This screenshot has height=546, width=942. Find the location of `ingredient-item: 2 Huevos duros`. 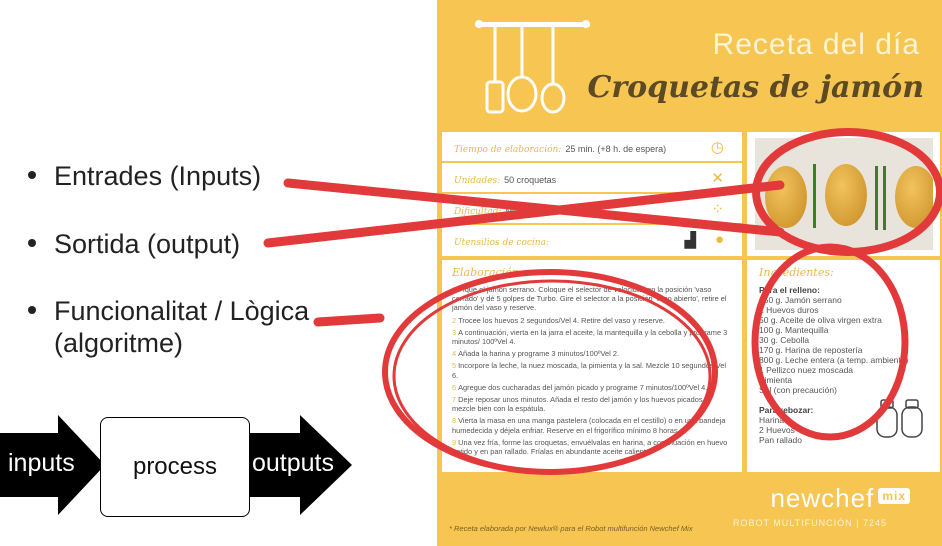

ingredient-item: 2 Huevos duros is located at coordinates (789, 310).